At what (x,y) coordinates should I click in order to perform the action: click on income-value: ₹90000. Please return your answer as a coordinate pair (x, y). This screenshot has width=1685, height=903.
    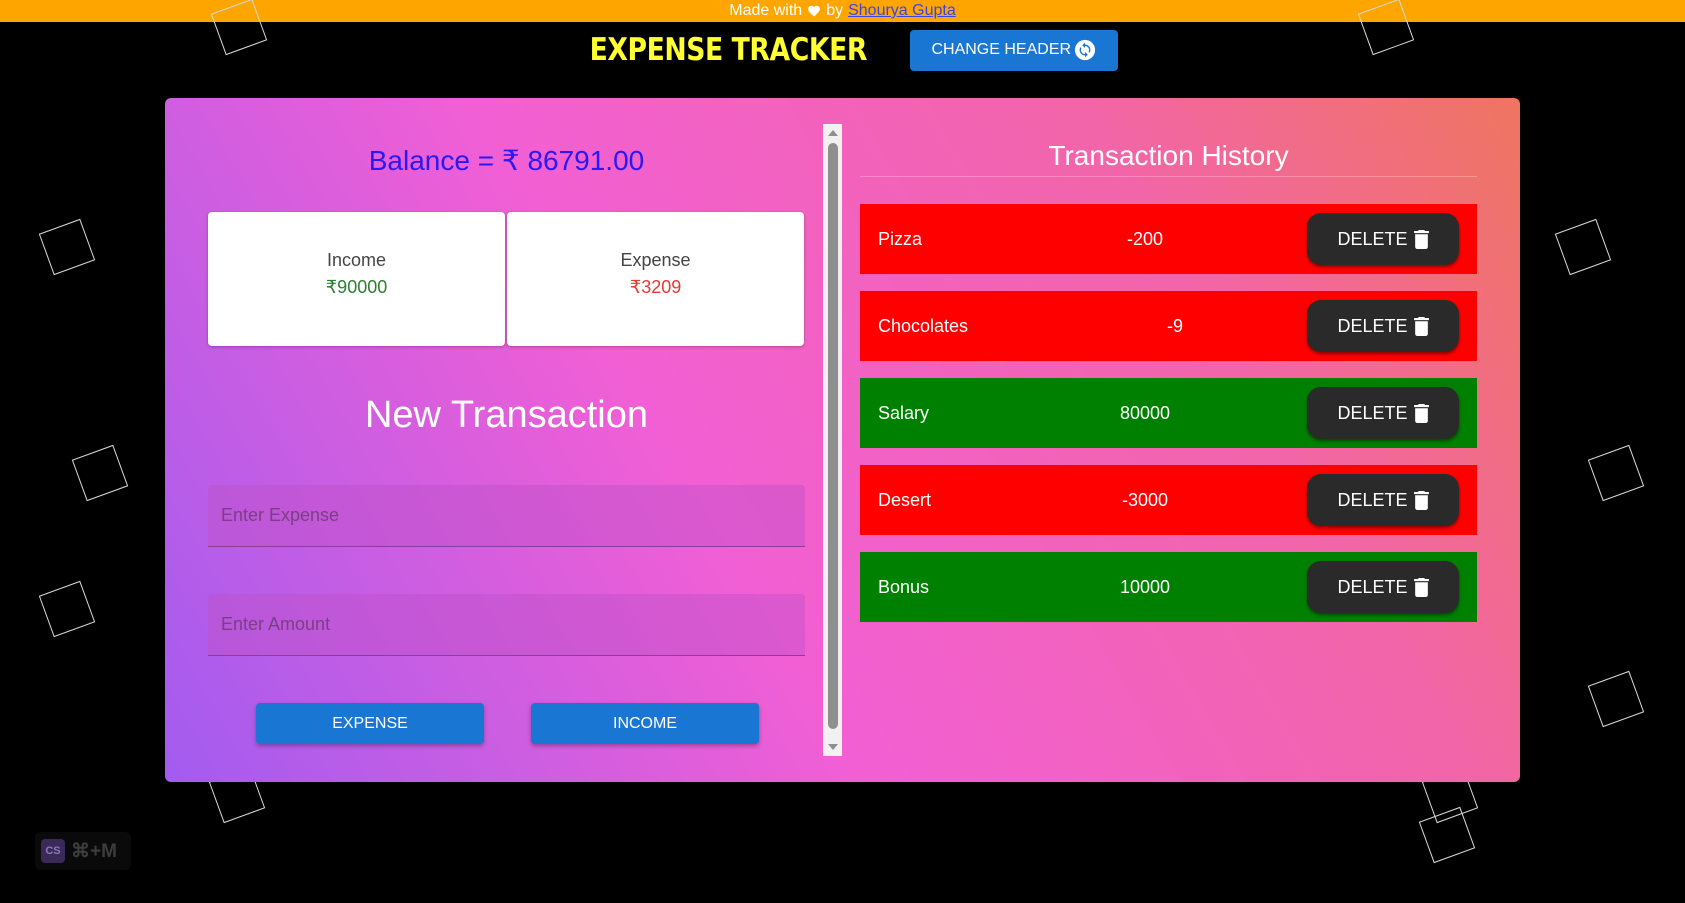
    Looking at the image, I should click on (356, 287).